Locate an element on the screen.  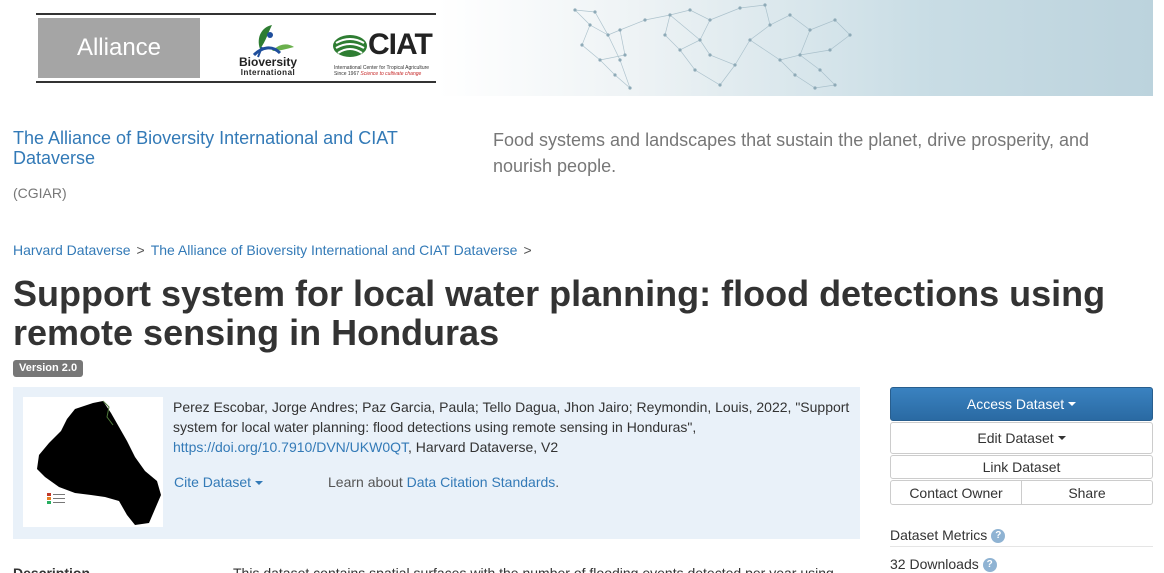
share-label: Share is located at coordinates (1087, 492).